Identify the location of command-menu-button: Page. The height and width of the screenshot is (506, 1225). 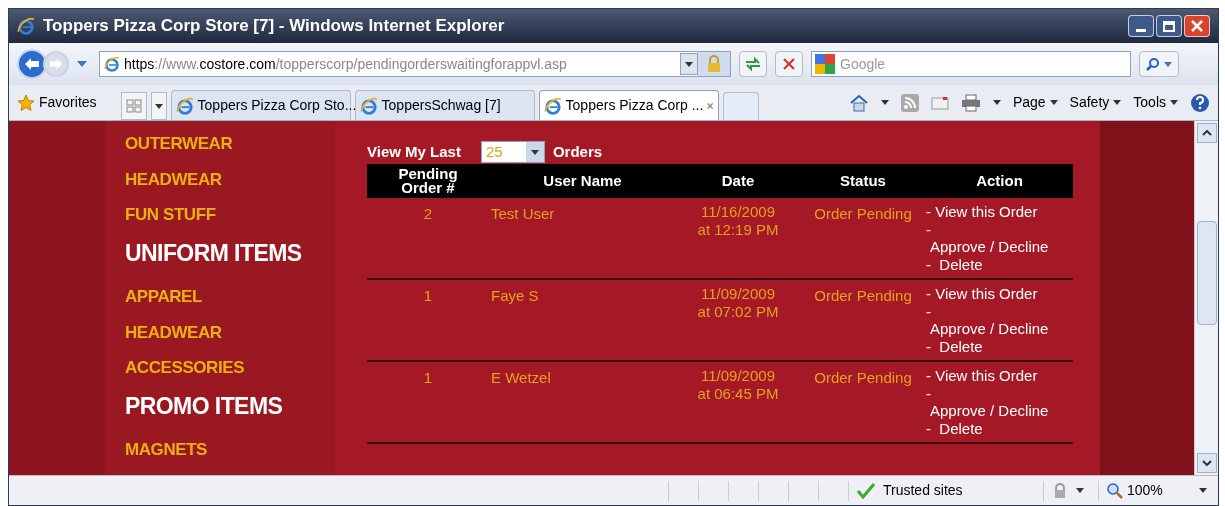
(1035, 102).